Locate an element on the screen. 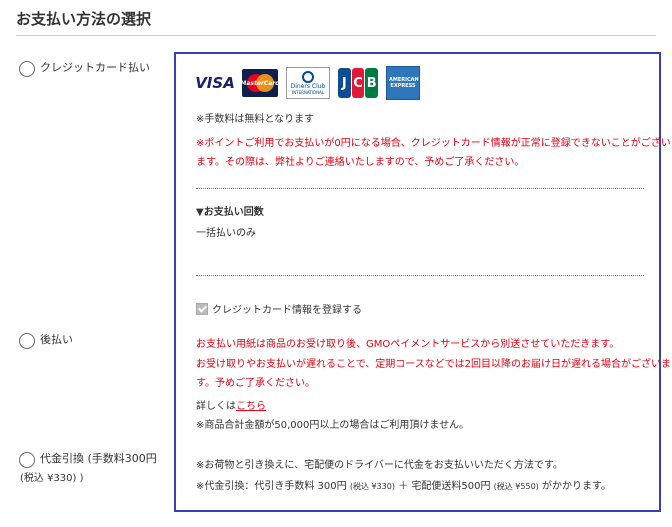 Image resolution: width=672 pixels, height=527 pixels. deferred-details: 詳しくはこちら is located at coordinates (231, 406).